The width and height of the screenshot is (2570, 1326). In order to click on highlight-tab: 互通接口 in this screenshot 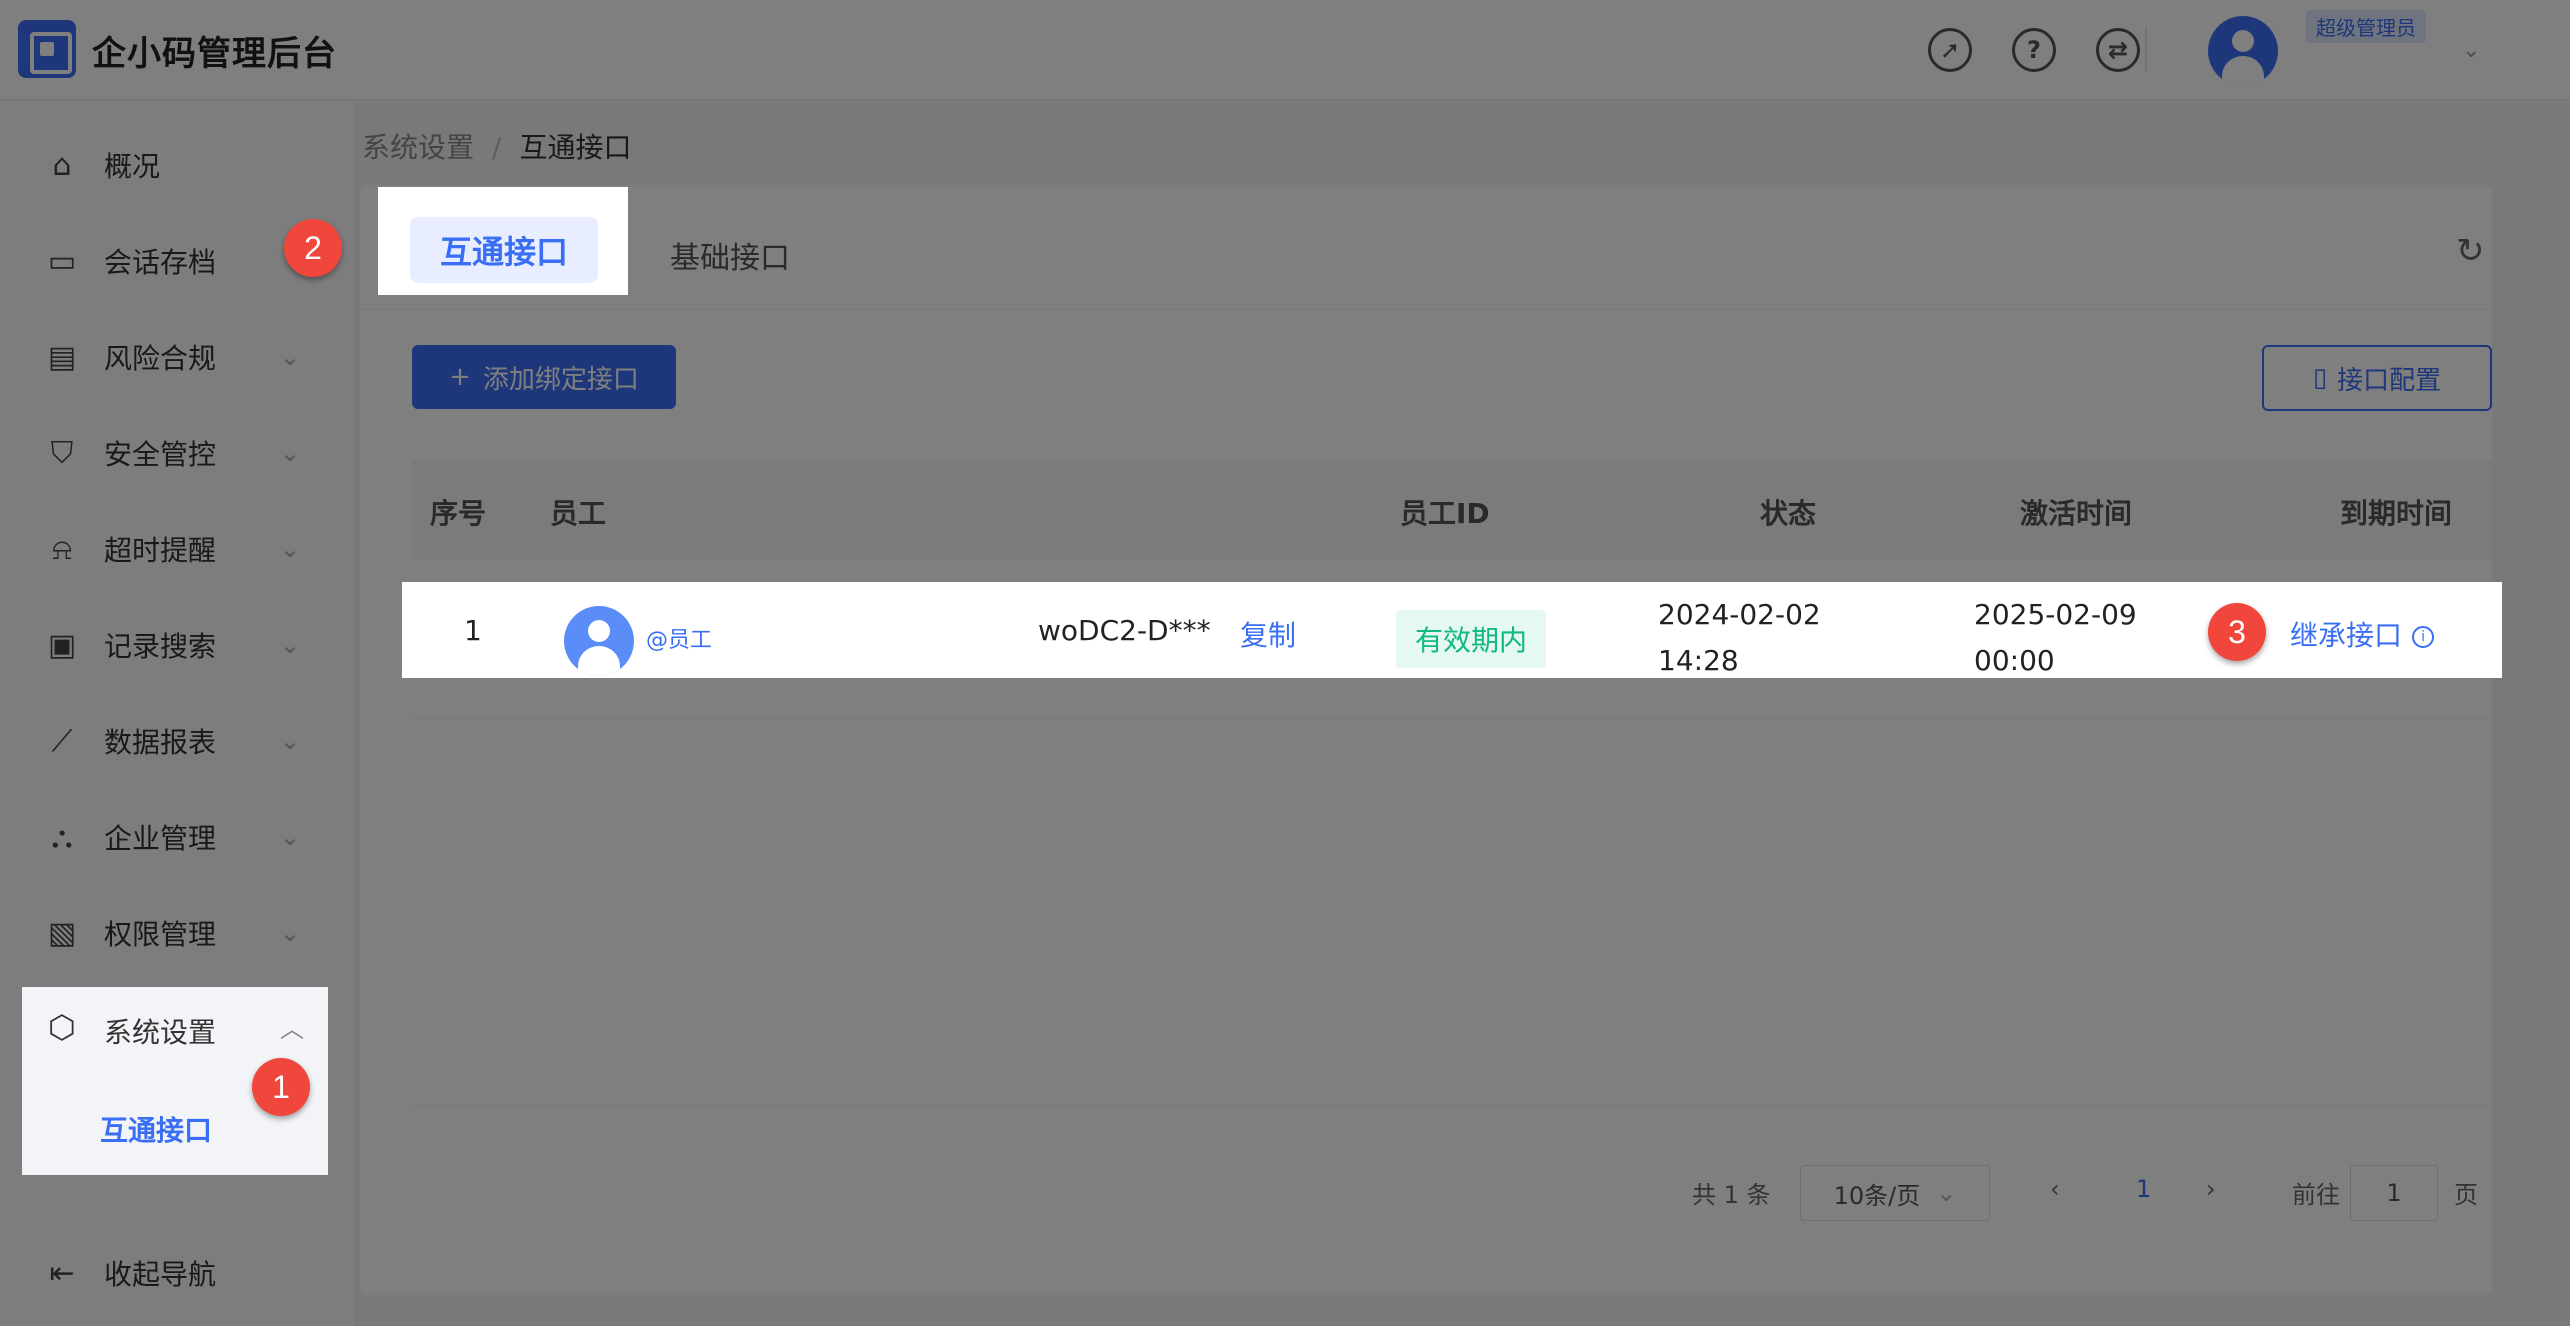, I will do `click(503, 241)`.